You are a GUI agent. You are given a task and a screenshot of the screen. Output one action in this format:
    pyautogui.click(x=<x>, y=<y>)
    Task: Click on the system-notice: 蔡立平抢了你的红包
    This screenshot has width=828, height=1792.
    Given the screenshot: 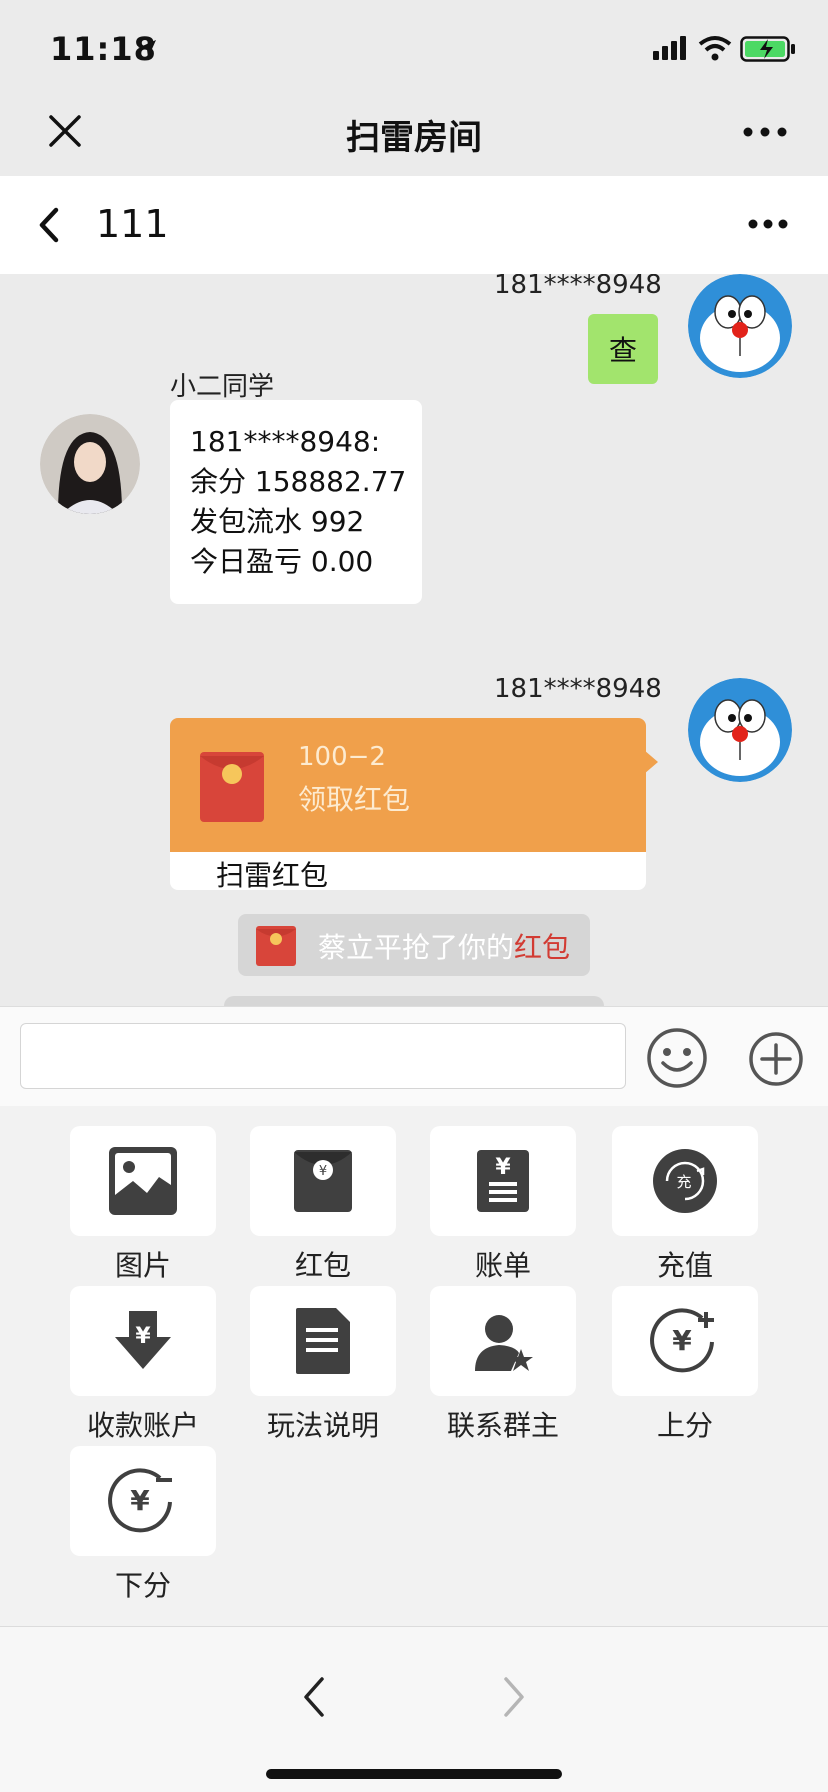 What is the action you would take?
    pyautogui.click(x=414, y=945)
    